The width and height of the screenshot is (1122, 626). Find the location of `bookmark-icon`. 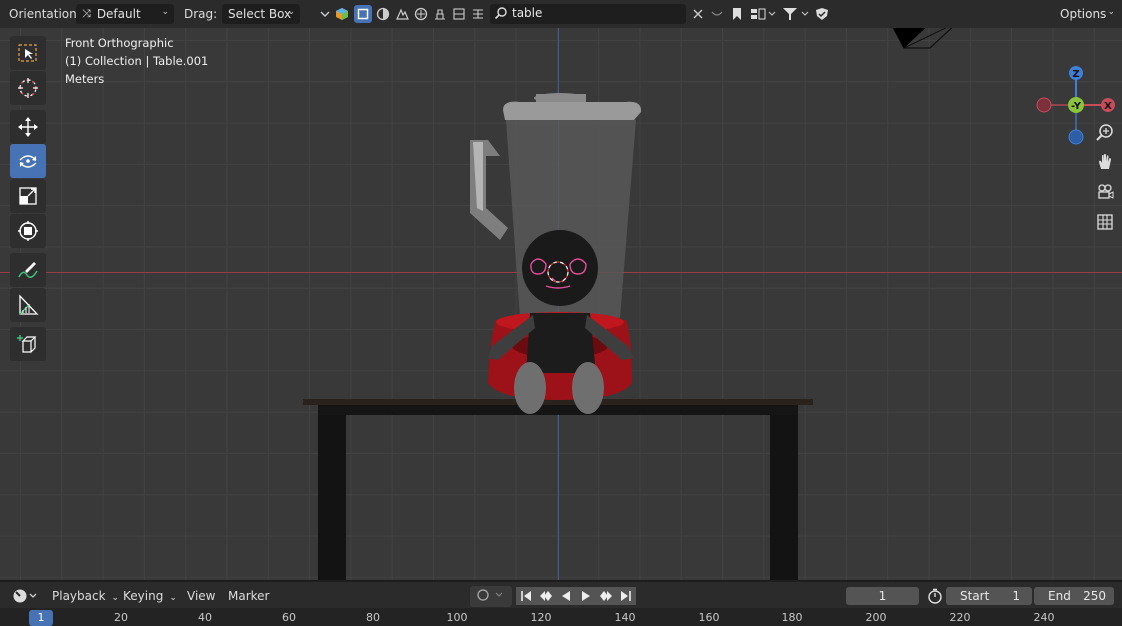

bookmark-icon is located at coordinates (737, 14).